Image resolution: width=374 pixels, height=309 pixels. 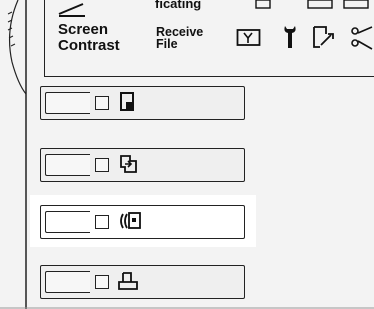 I want to click on top-strip-icons, so click(x=312, y=4).